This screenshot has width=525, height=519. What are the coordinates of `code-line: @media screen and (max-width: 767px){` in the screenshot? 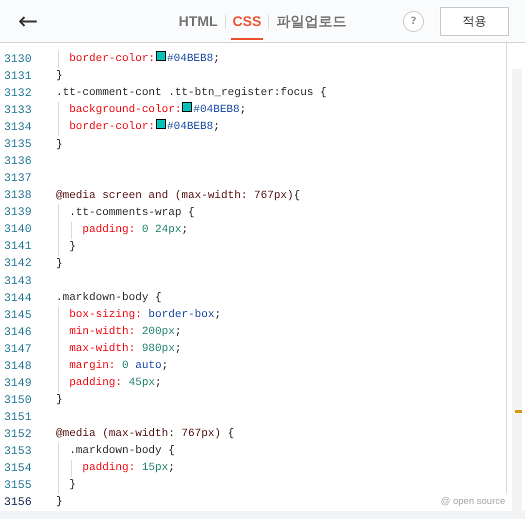 It's located at (178, 196).